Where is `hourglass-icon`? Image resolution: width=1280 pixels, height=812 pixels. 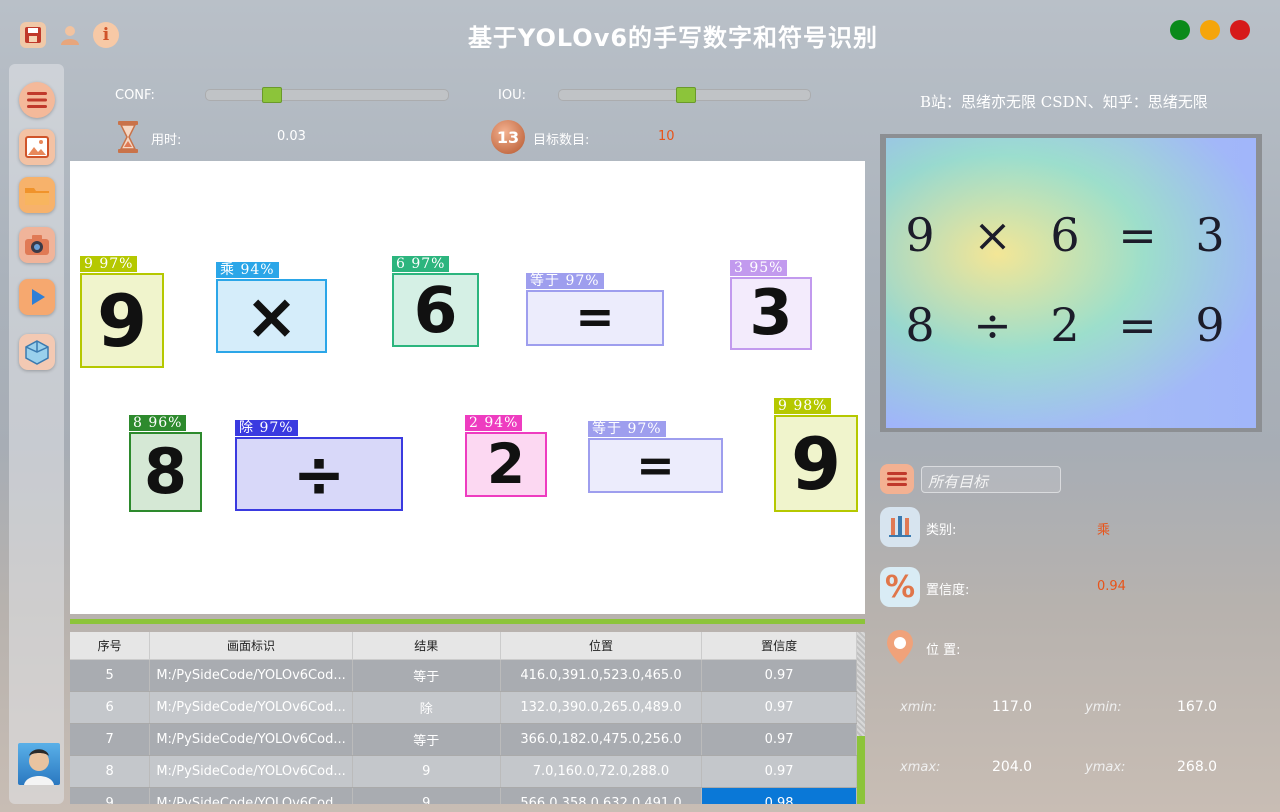
hourglass-icon is located at coordinates (128, 137).